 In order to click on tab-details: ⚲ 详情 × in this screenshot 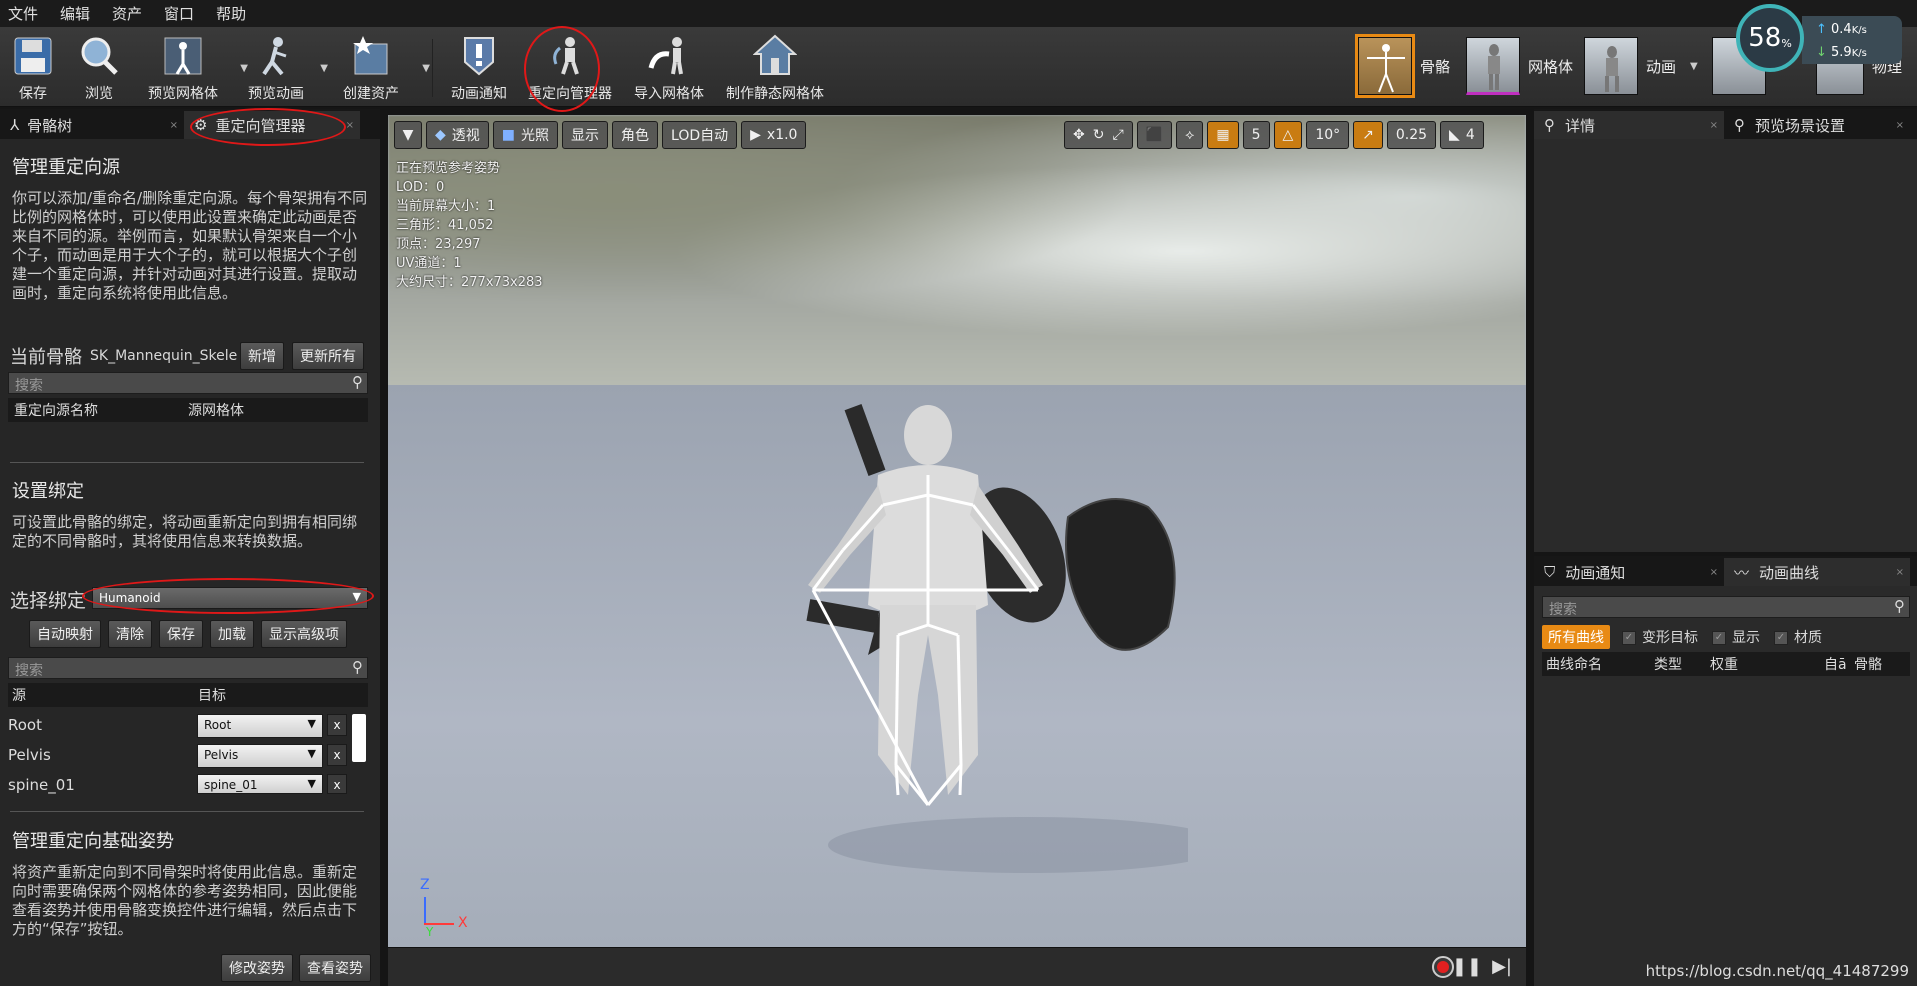, I will do `click(1629, 125)`.